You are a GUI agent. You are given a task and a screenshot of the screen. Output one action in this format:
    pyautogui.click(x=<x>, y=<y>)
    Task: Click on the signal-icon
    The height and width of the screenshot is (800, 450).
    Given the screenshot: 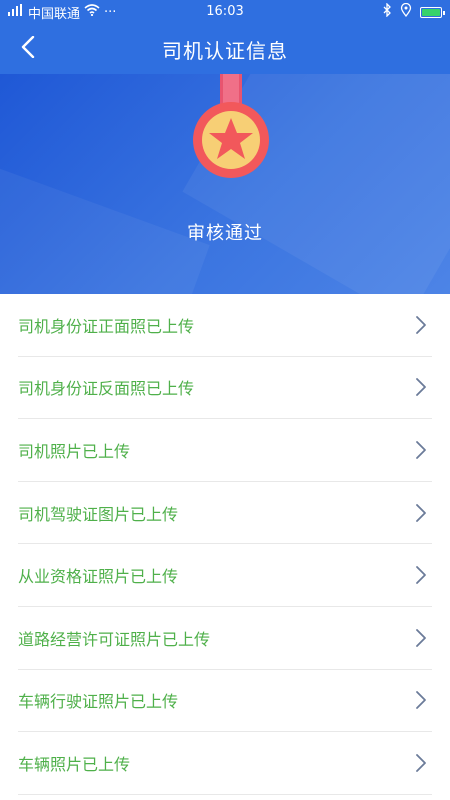 What is the action you would take?
    pyautogui.click(x=16, y=12)
    